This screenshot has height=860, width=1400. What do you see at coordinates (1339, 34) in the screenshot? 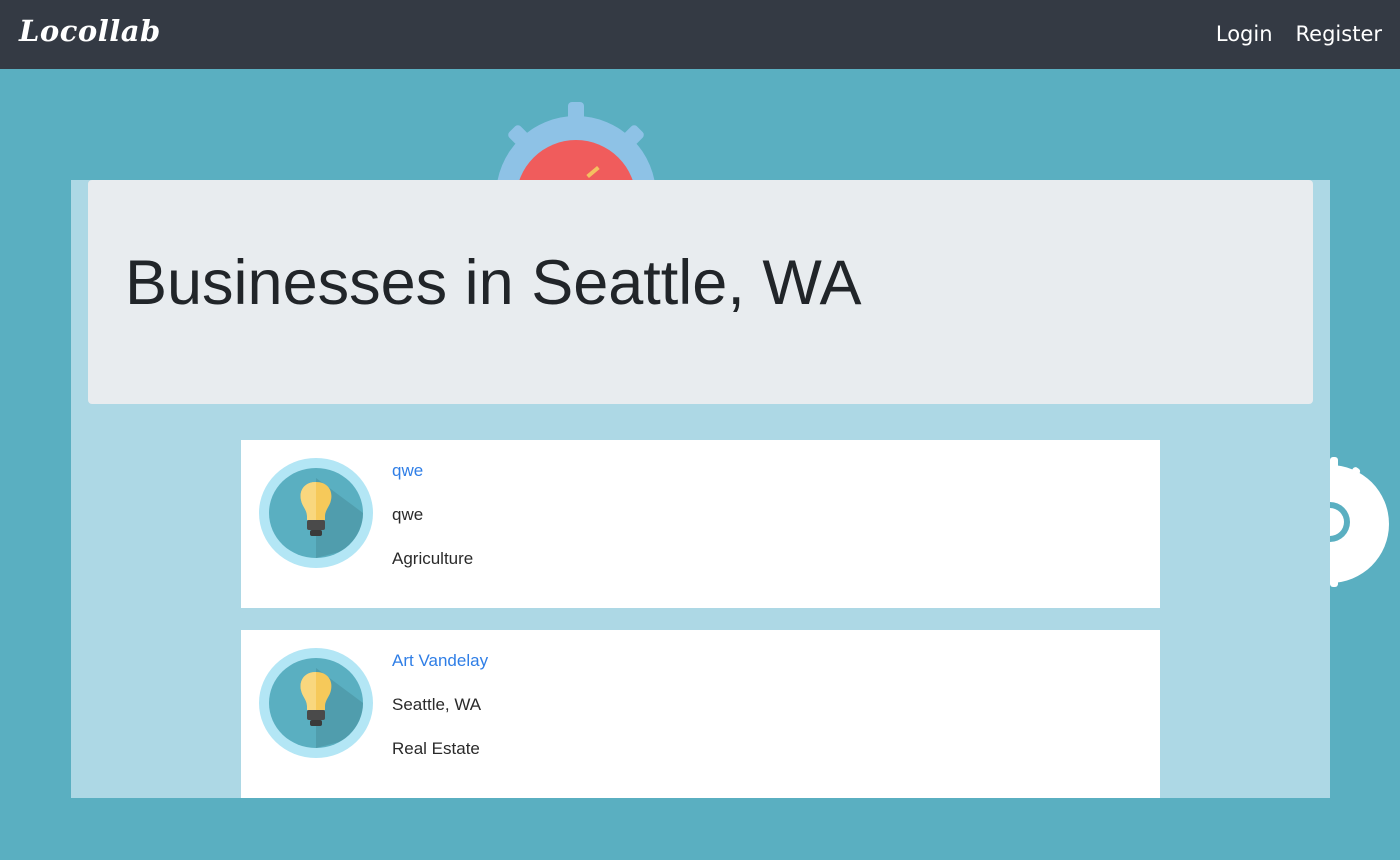
I see `register-link: Register` at bounding box center [1339, 34].